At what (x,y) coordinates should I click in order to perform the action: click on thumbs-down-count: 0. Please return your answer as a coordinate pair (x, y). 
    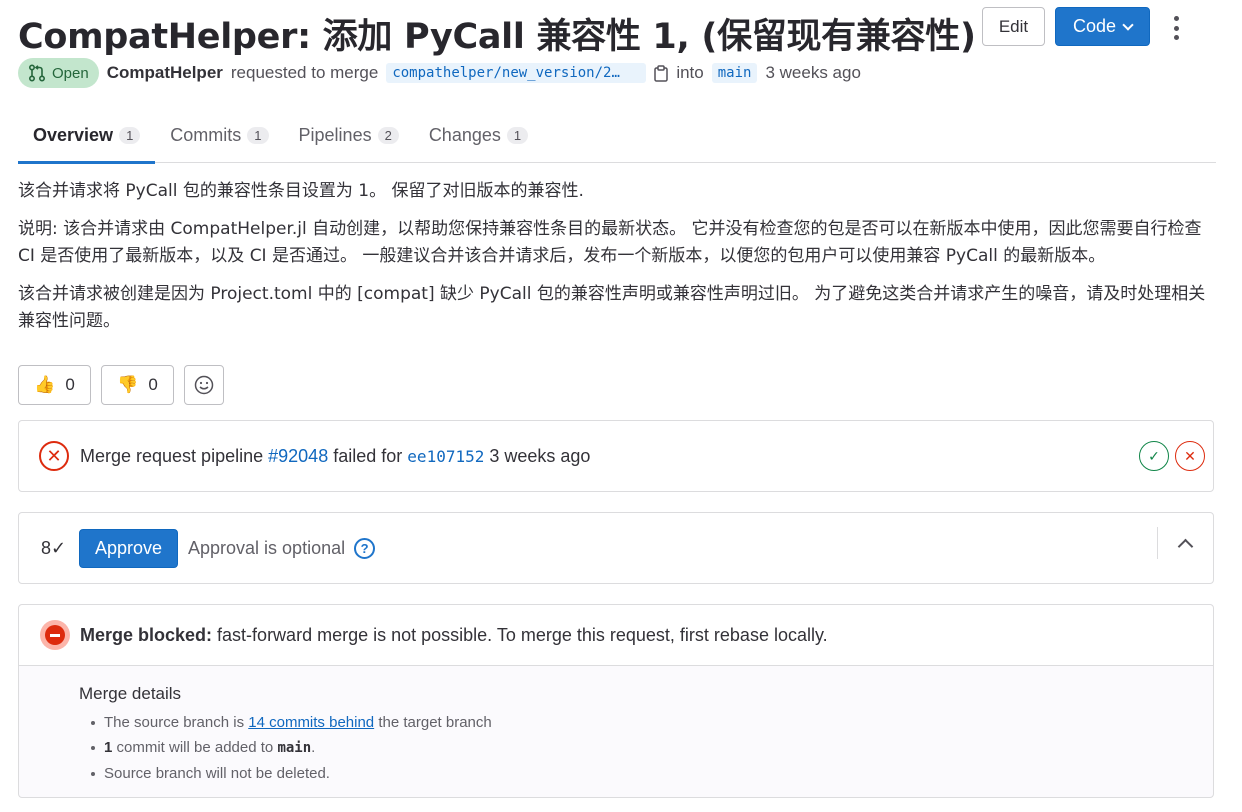
    Looking at the image, I should click on (153, 384).